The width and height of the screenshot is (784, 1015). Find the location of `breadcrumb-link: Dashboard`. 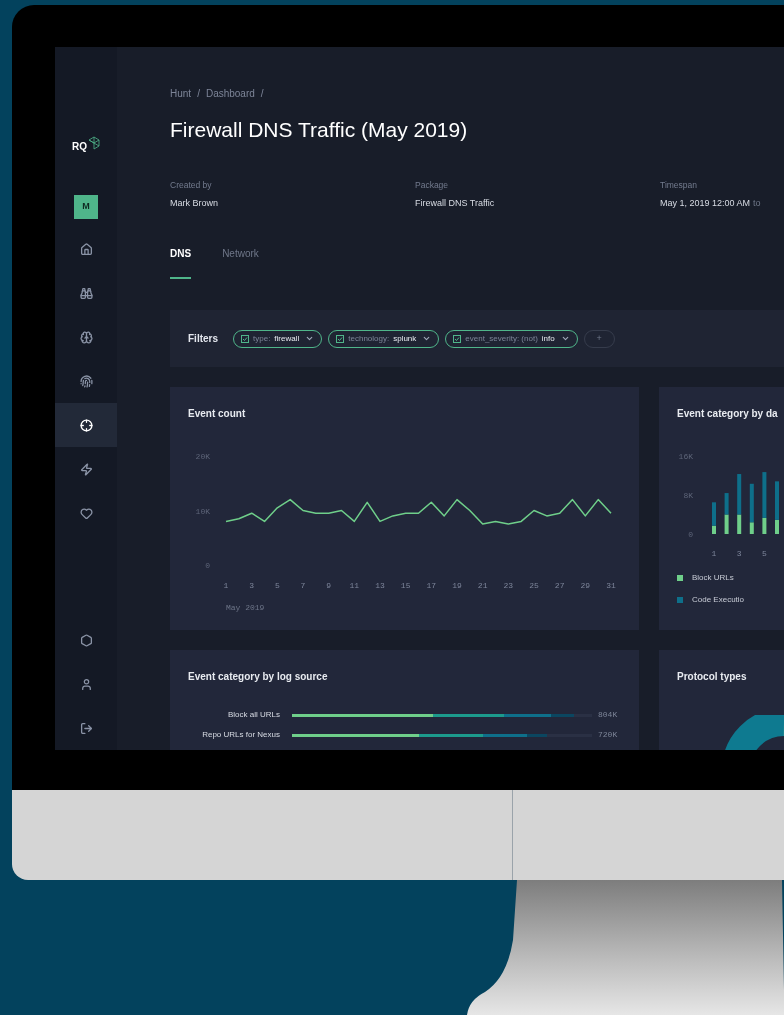

breadcrumb-link: Dashboard is located at coordinates (230, 94).